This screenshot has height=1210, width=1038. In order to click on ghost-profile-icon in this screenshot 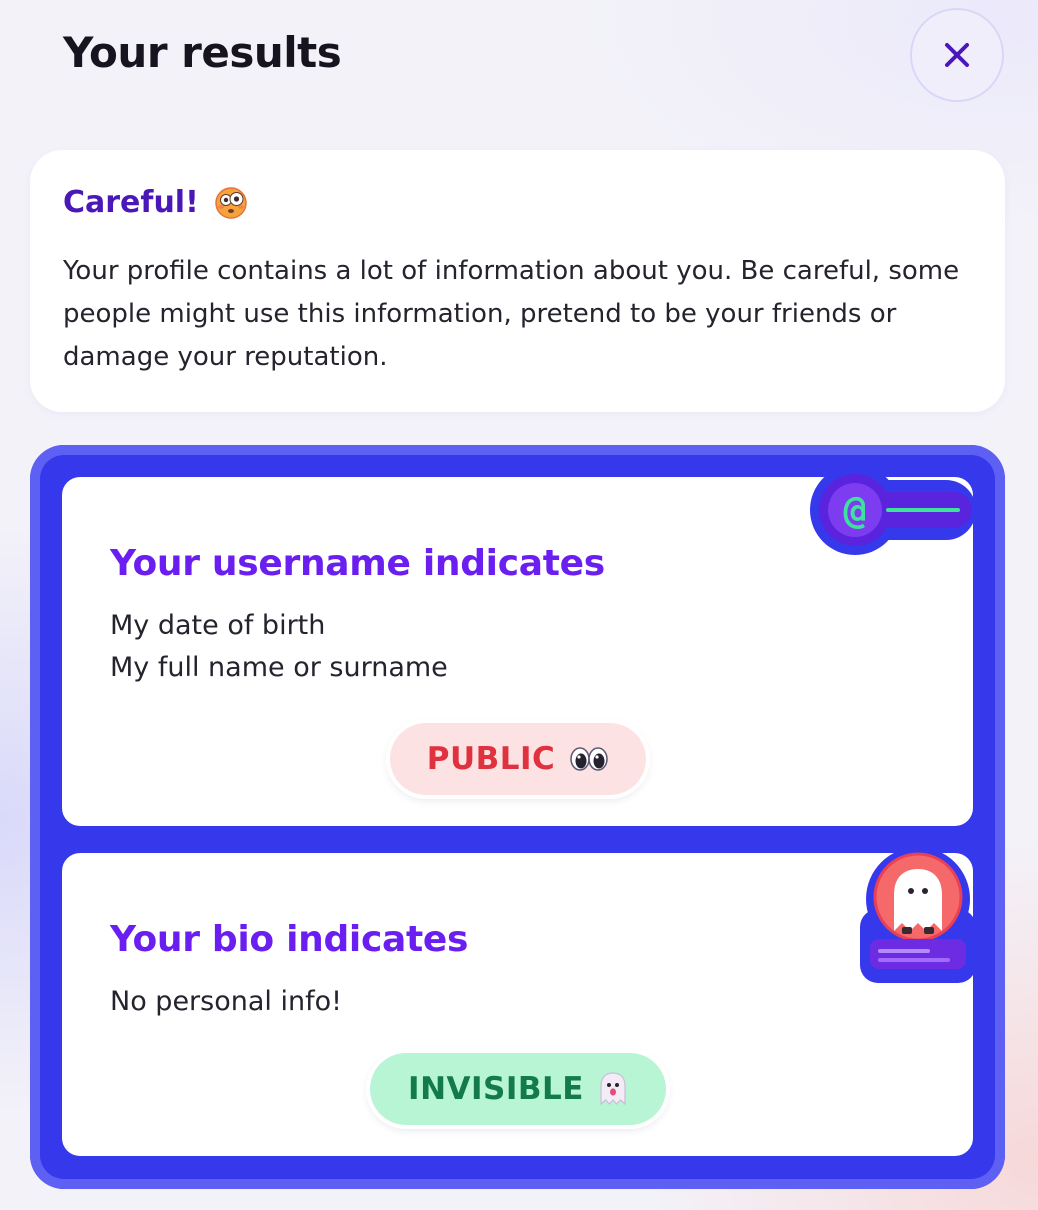, I will do `click(918, 915)`.